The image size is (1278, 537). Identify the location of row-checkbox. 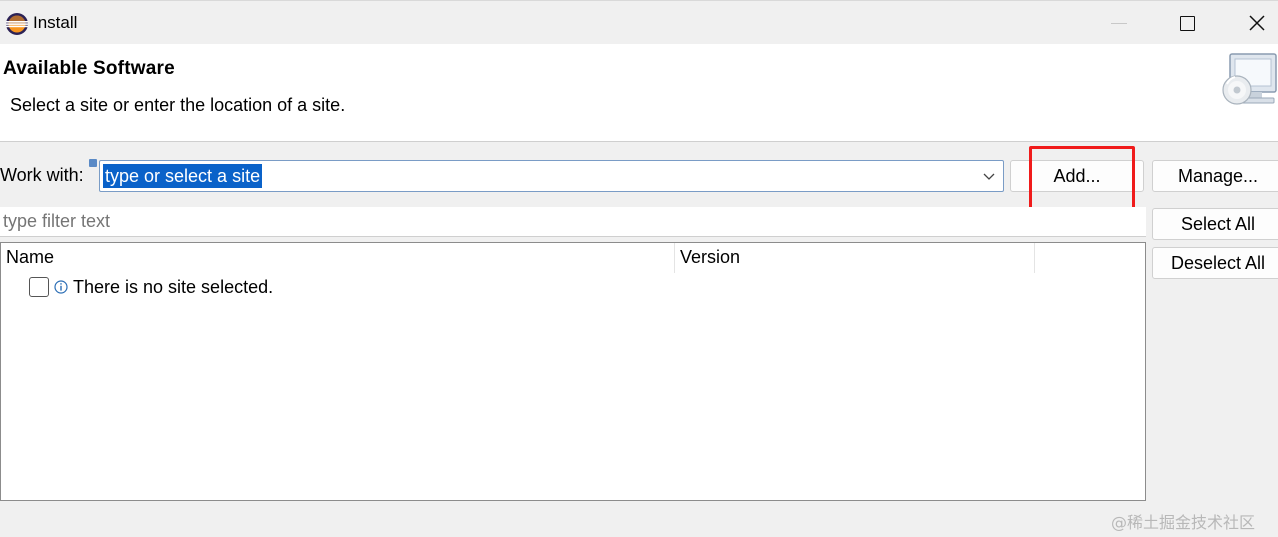
(39, 287).